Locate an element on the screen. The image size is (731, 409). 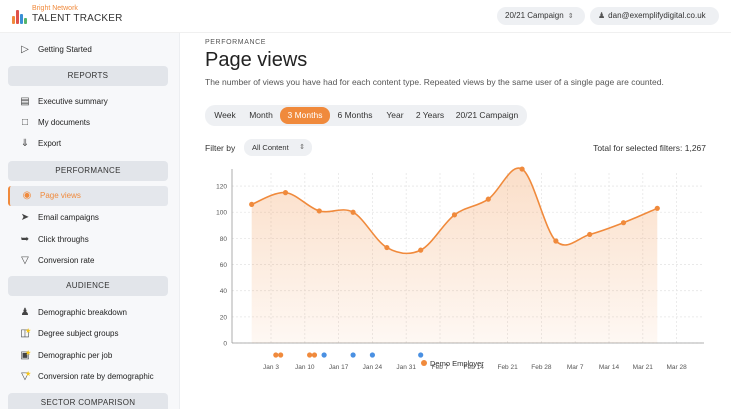
tab-week: Week is located at coordinates (225, 115).